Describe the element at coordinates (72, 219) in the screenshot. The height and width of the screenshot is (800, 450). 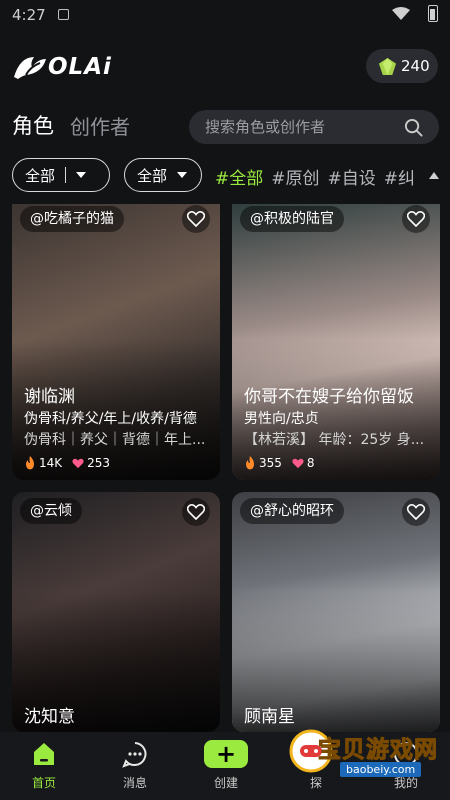
I see `card-author: @吃橘子的猫` at that location.